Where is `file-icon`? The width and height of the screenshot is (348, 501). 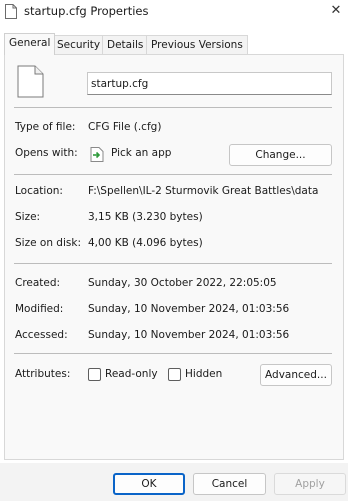
file-icon is located at coordinates (11, 11).